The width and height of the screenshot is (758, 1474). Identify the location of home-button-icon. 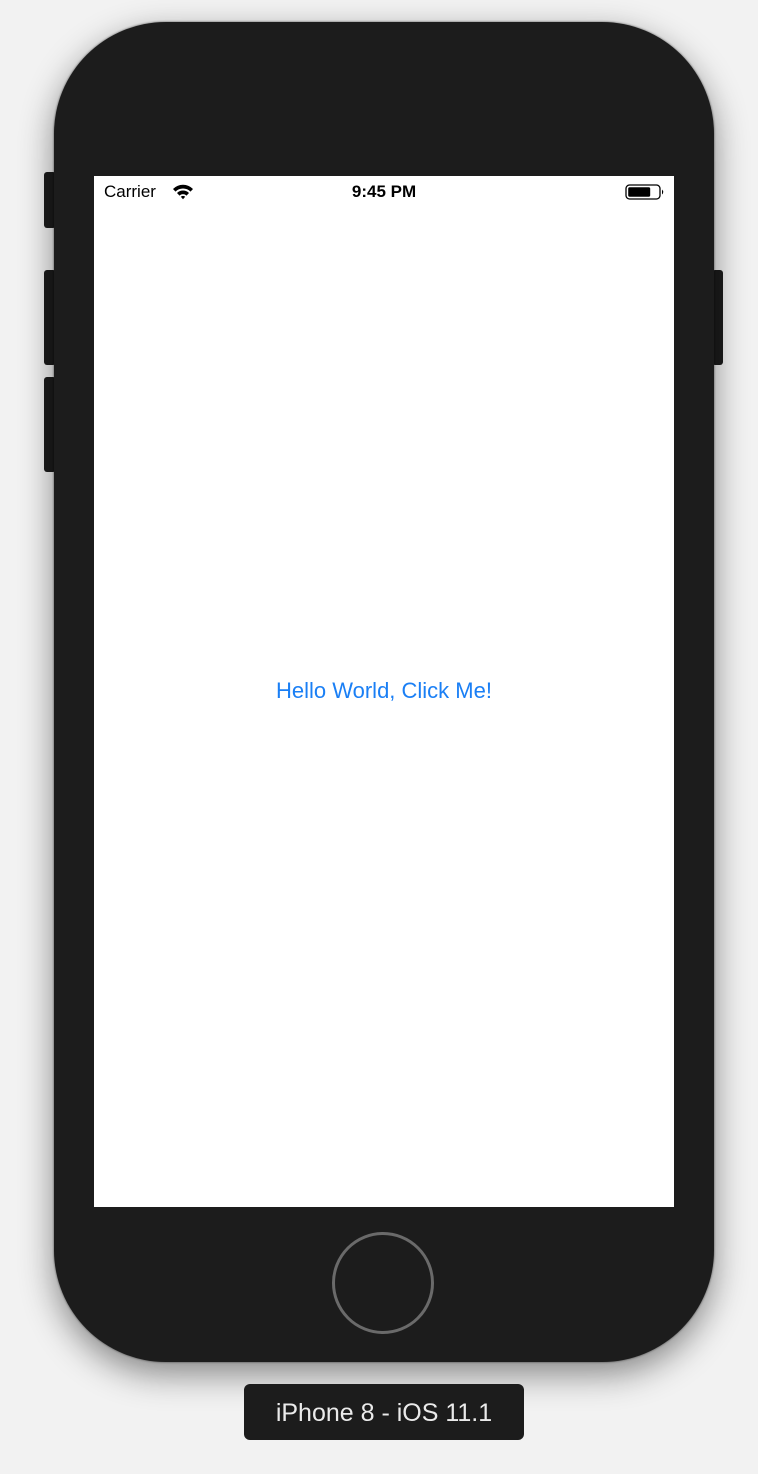
(383, 1283).